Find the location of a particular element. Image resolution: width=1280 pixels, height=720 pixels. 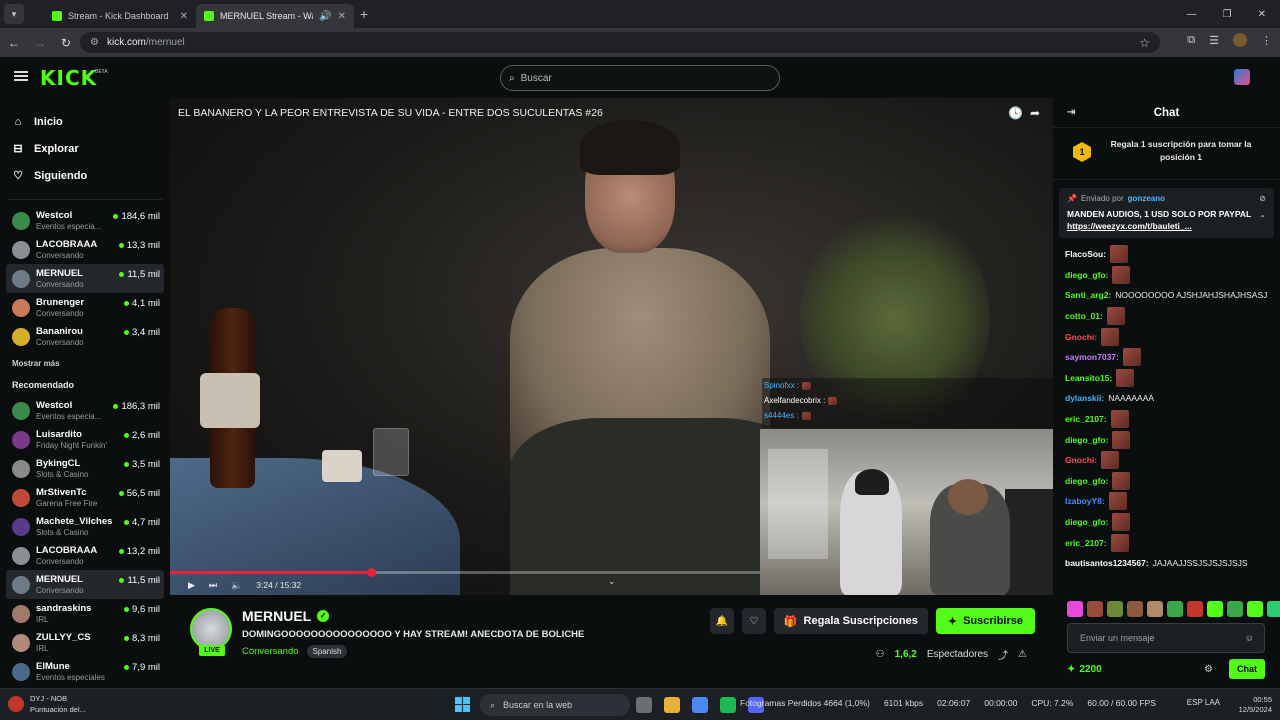

back-icon: ← is located at coordinates (14, 43).